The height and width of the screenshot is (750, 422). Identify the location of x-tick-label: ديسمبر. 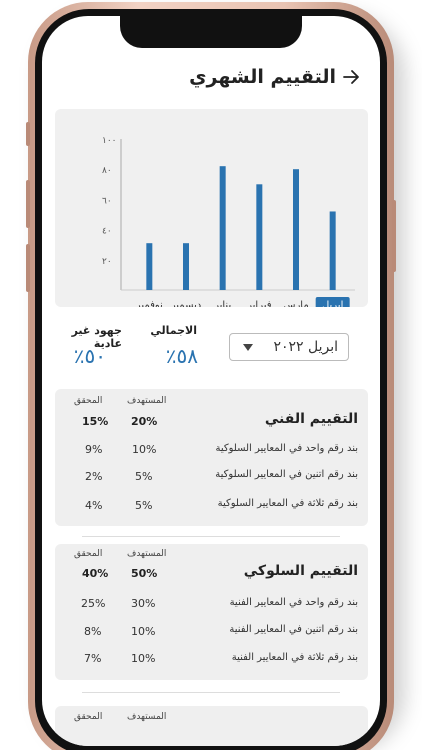
(185, 303).